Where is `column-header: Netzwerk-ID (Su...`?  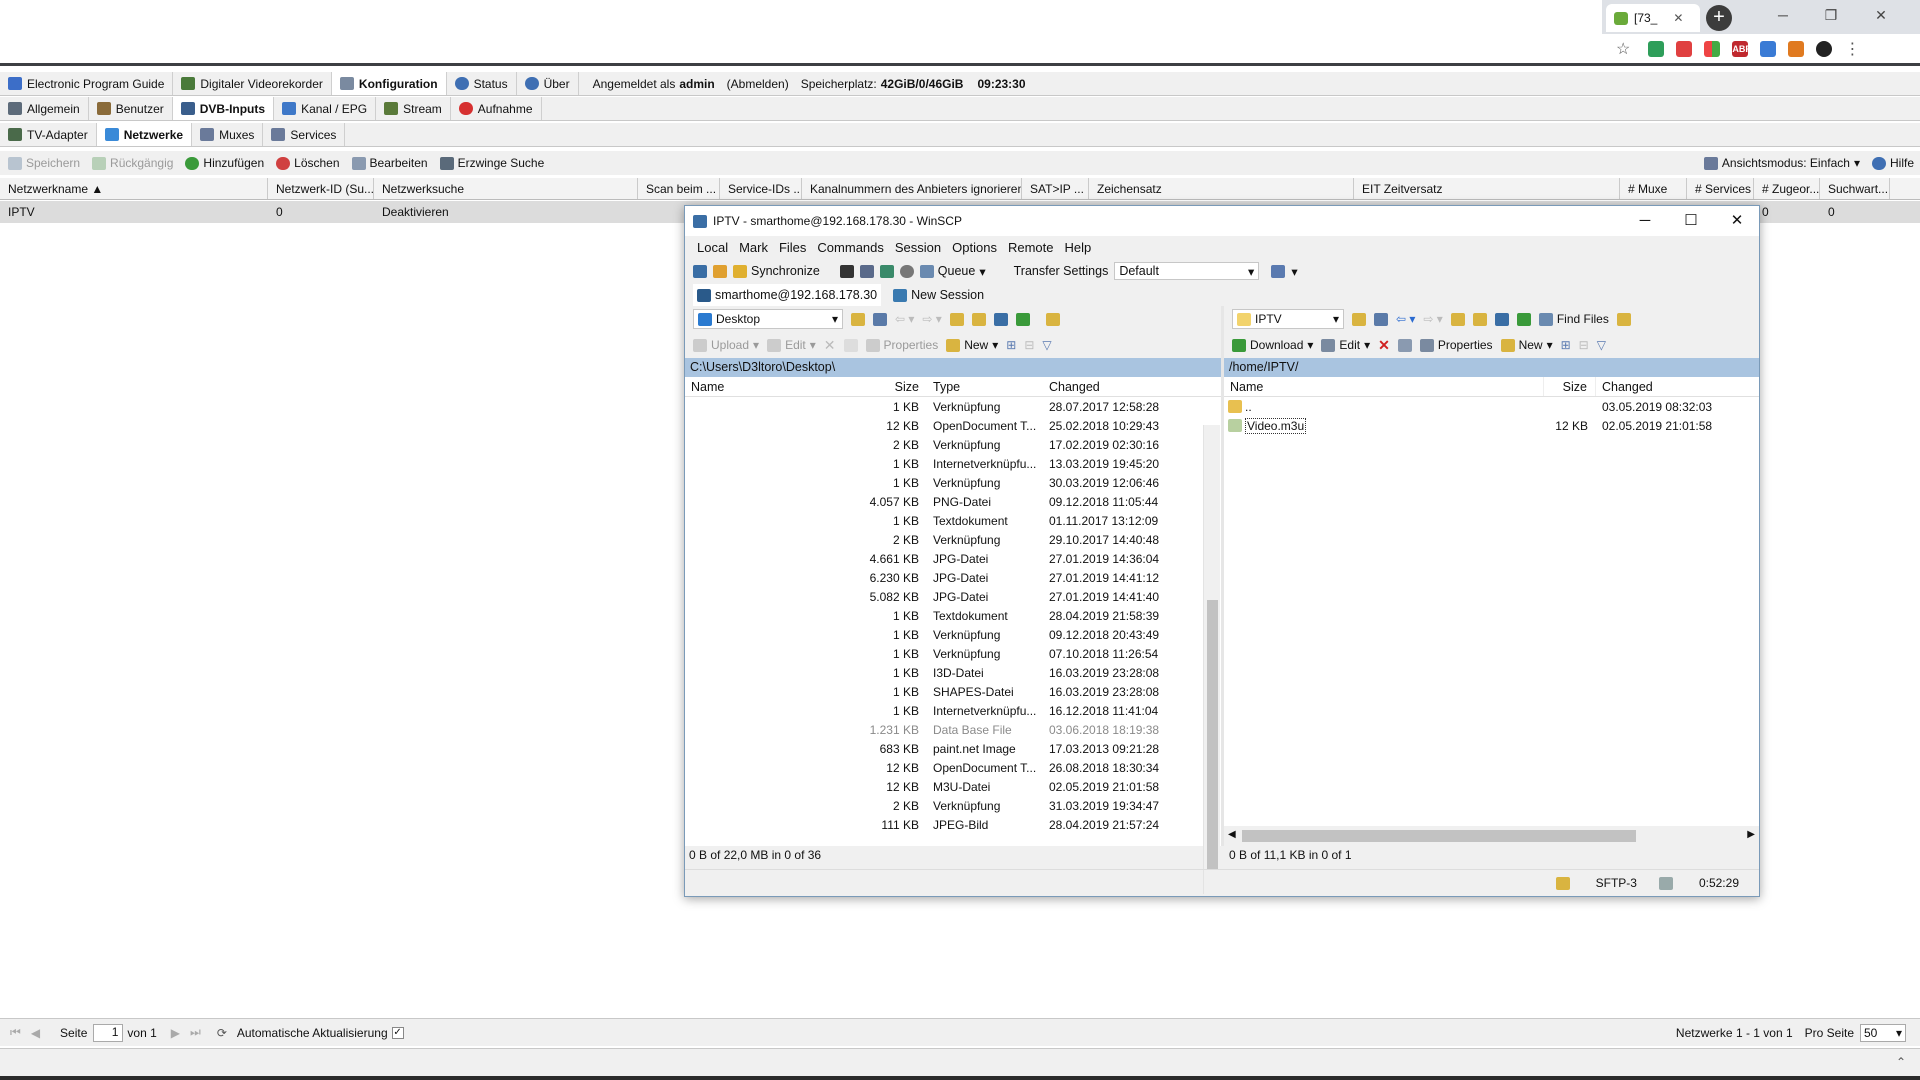 column-header: Netzwerk-ID (Su... is located at coordinates (321, 188).